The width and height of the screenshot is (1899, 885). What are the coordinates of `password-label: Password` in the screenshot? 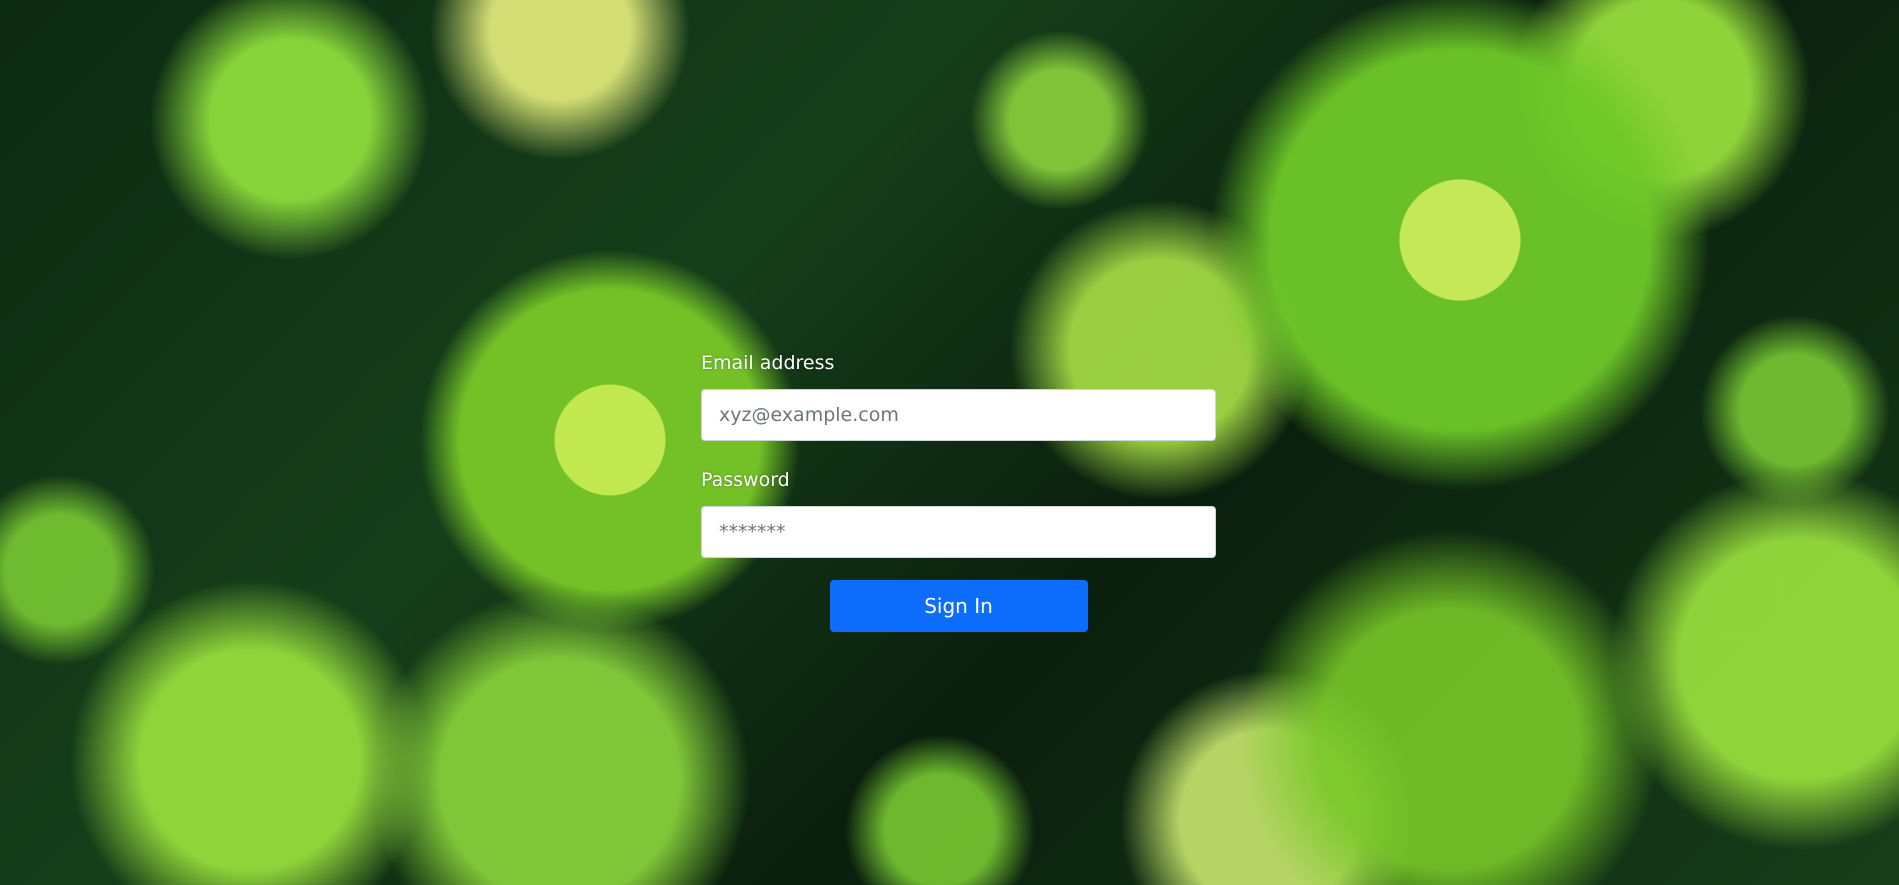 It's located at (745, 480).